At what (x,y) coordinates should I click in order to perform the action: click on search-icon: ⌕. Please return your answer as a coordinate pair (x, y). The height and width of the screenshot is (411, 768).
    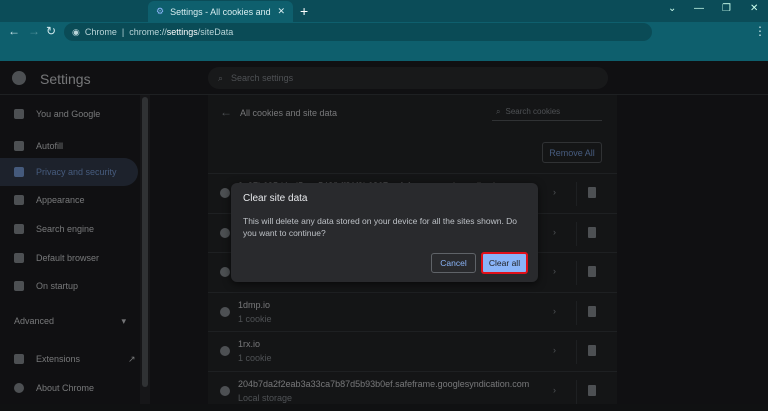
    Looking at the image, I should click on (498, 111).